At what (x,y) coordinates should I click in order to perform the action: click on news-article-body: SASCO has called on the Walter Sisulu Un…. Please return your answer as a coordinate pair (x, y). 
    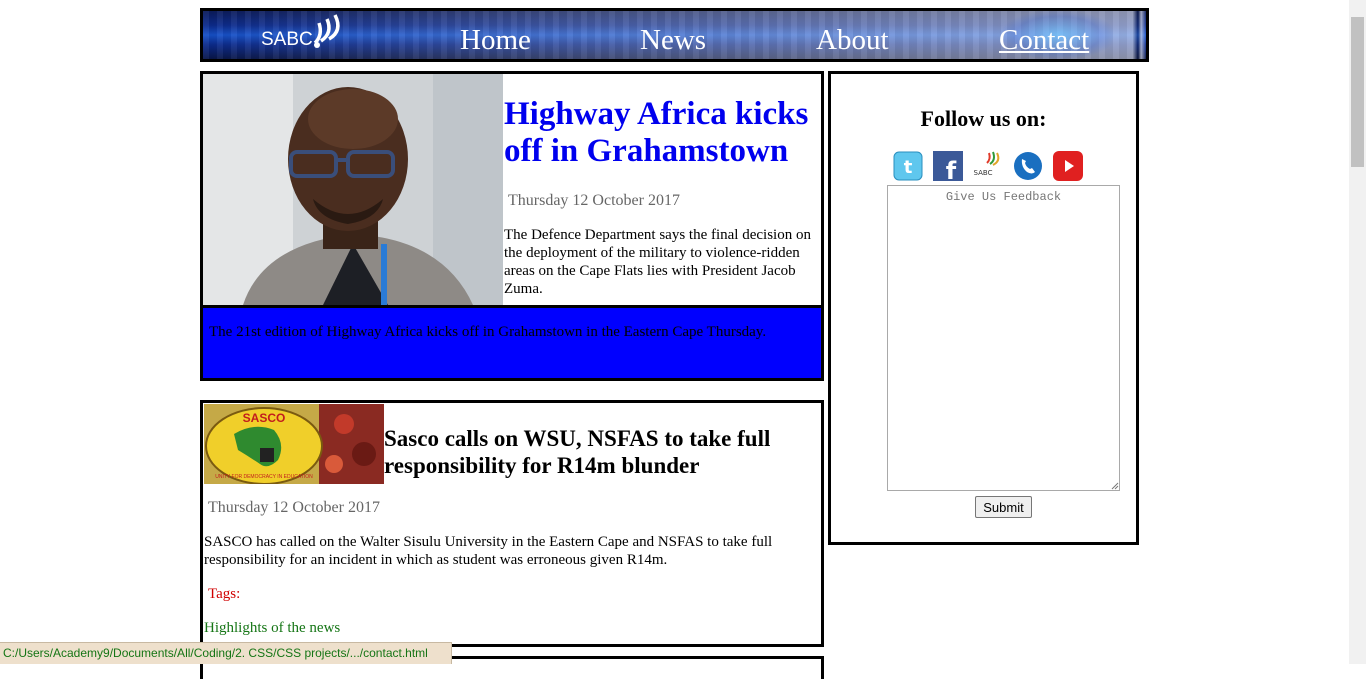
    Looking at the image, I should click on (488, 551).